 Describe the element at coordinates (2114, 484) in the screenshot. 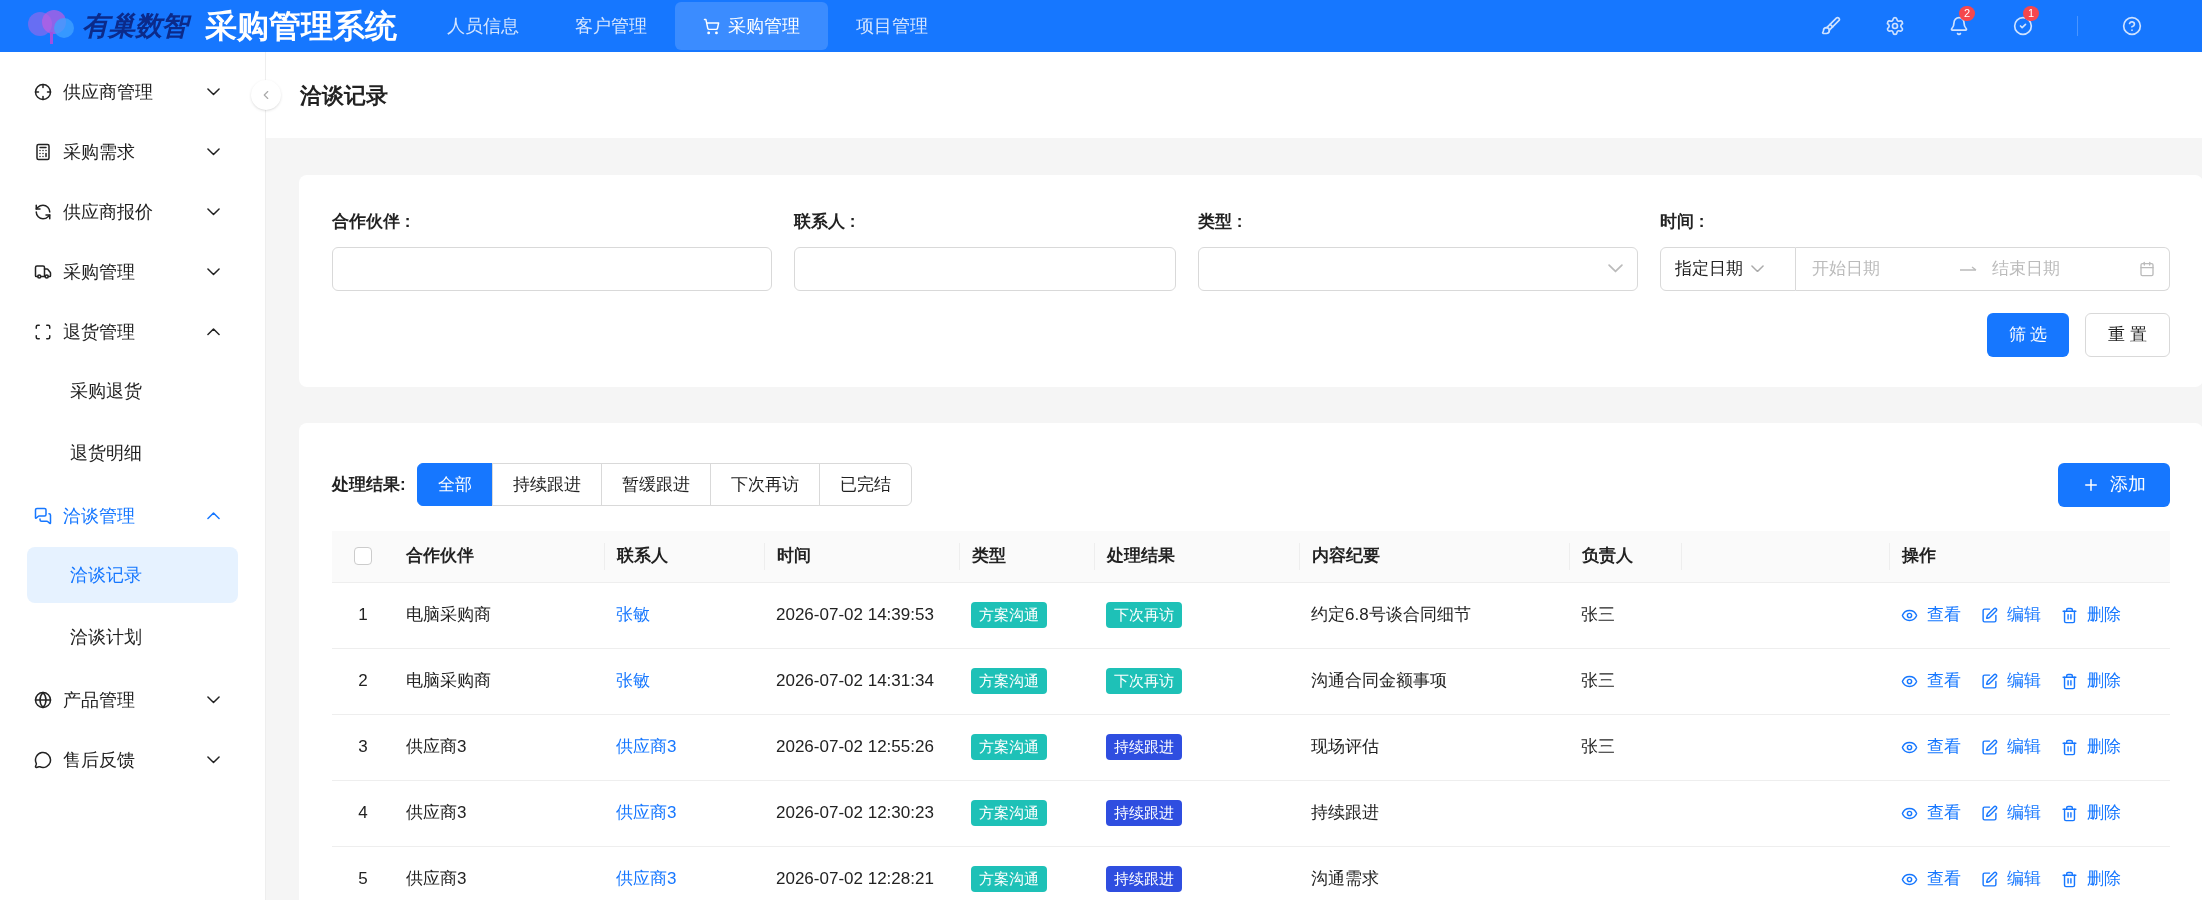

I see `add-button: 添加` at that location.